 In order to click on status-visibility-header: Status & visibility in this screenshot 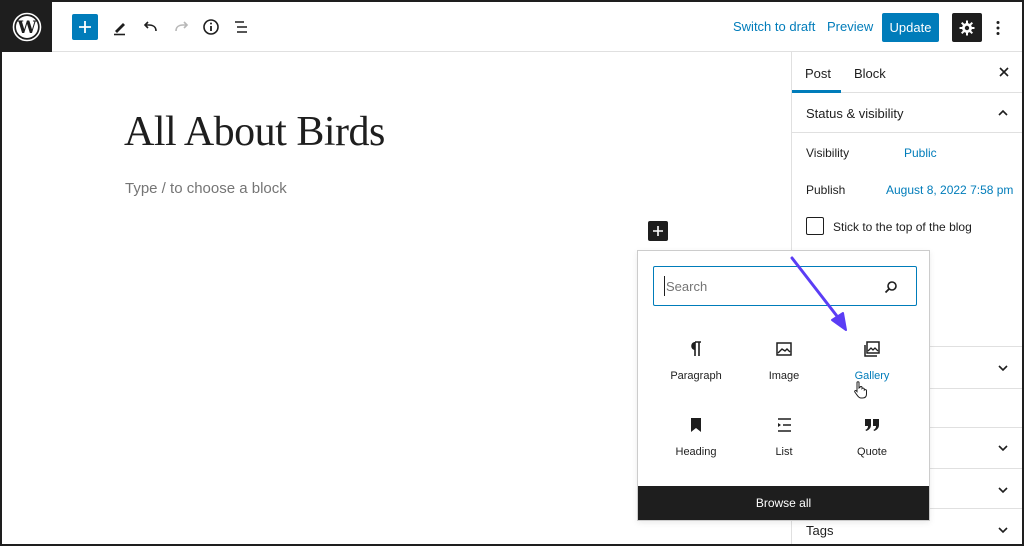, I will do `click(907, 113)`.